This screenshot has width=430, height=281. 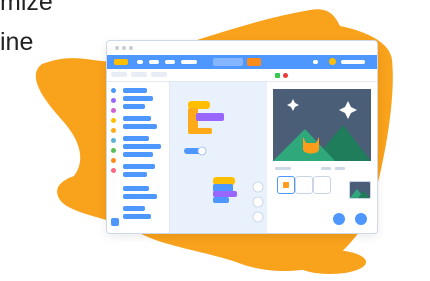 What do you see at coordinates (228, 62) in the screenshot?
I see `project-title-field` at bounding box center [228, 62].